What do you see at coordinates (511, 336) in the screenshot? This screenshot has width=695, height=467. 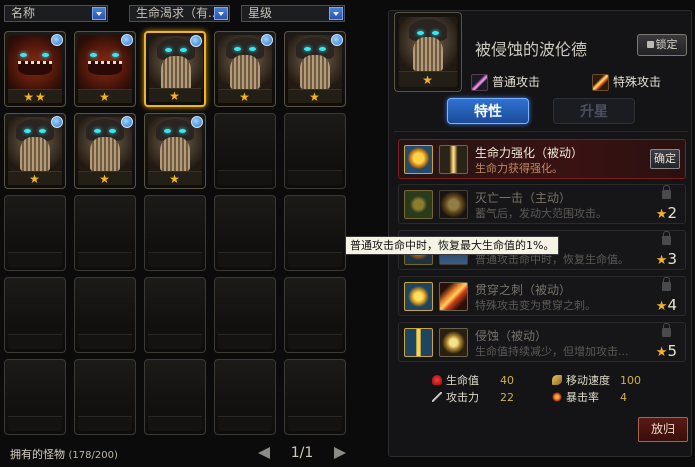 I see `skill-name: 侵蚀（被动）` at bounding box center [511, 336].